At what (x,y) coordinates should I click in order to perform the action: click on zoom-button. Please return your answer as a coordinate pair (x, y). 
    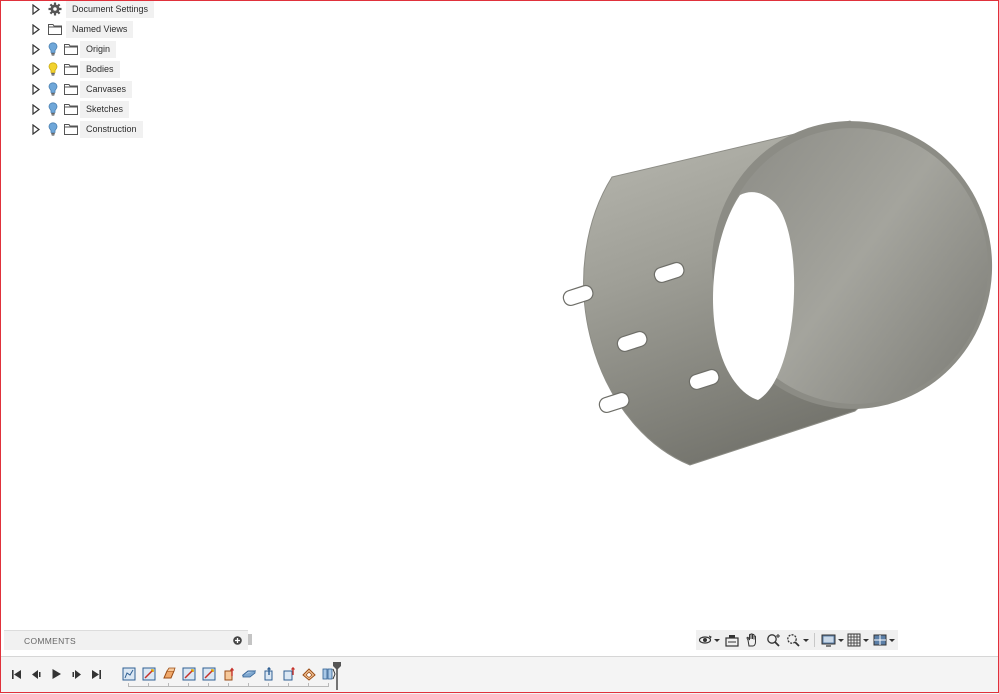
    Looking at the image, I should click on (773, 640).